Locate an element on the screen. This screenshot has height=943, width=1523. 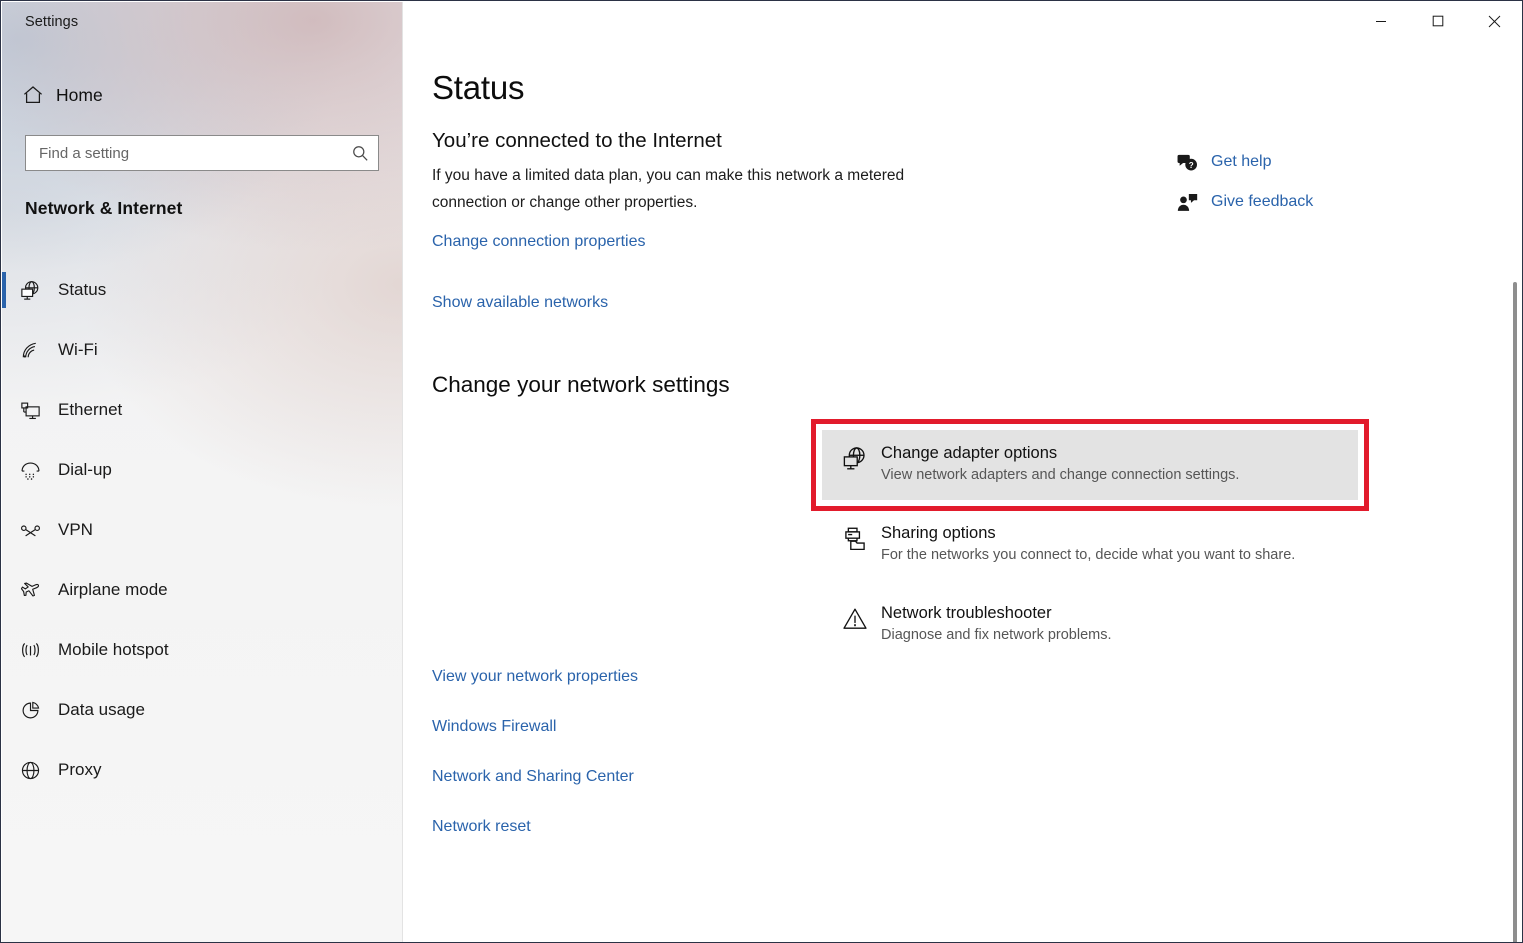
help-column: ? Get help Give feedback is located at coordinates (1238, 182).